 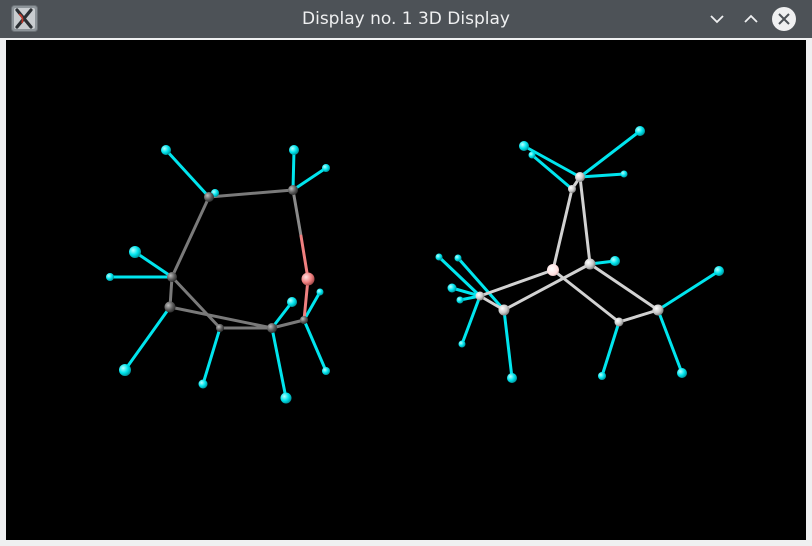 I want to click on maximize-button, so click(x=751, y=19).